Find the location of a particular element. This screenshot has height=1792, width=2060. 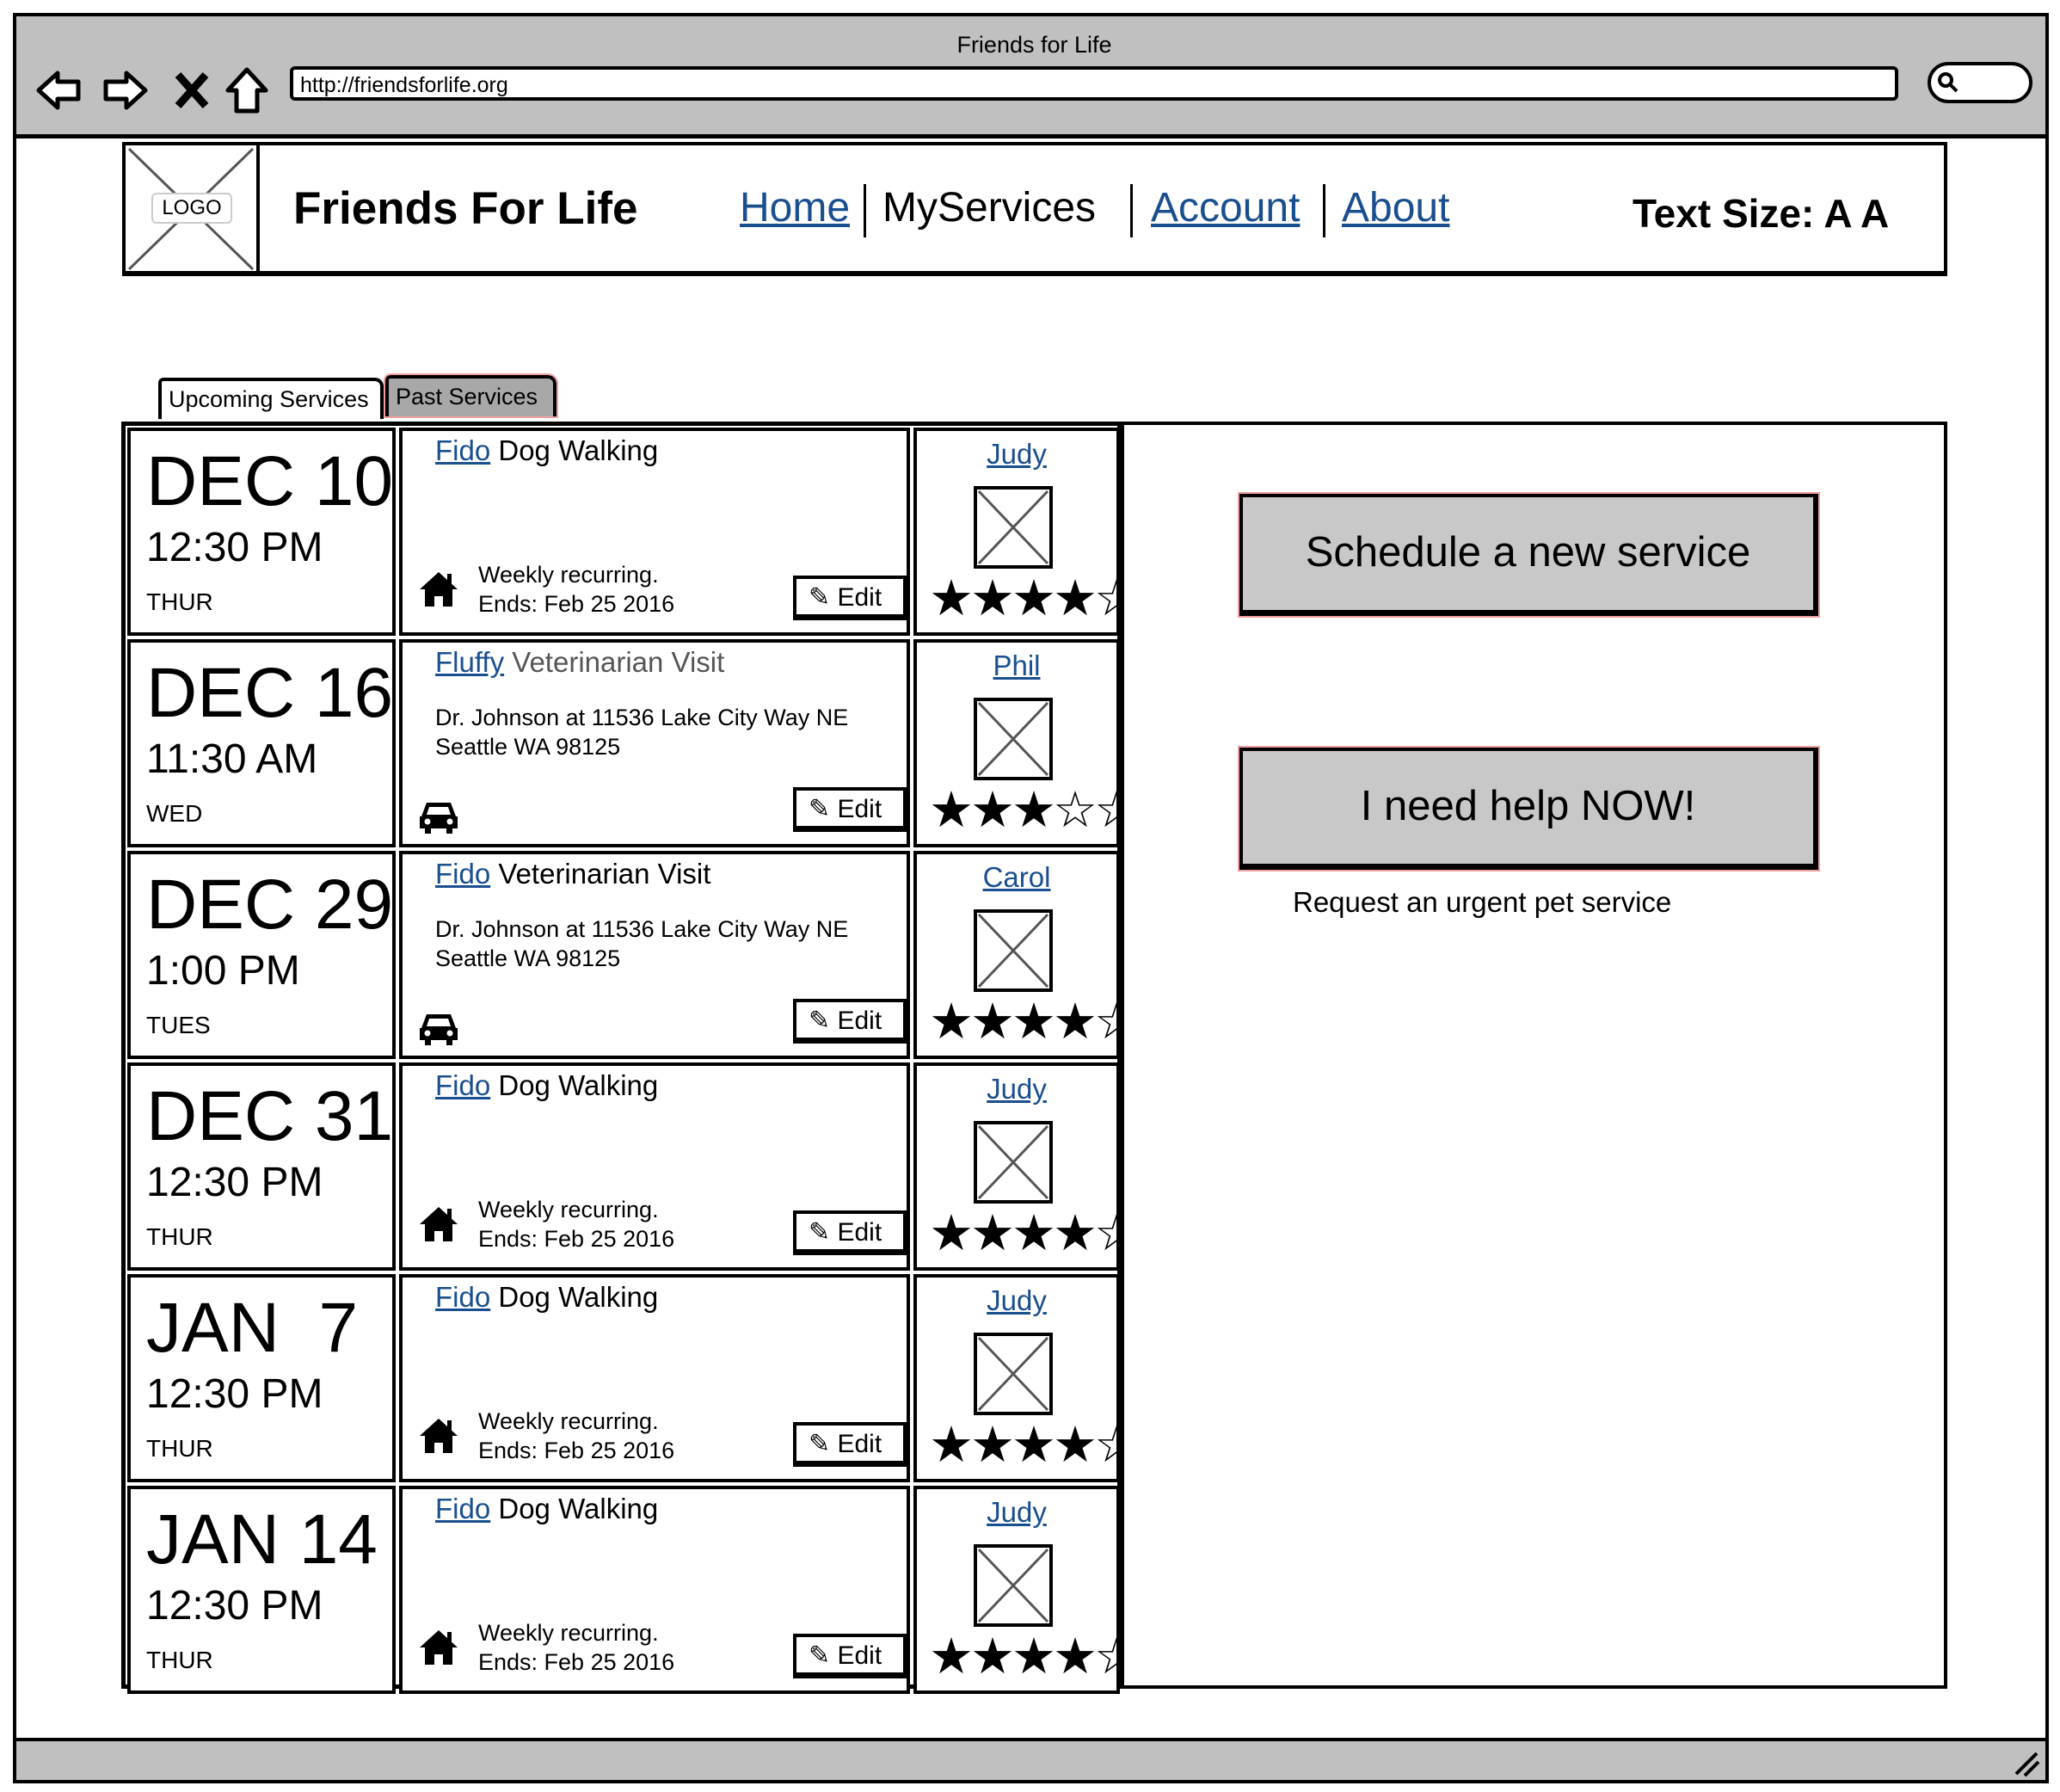

forward-arrow-icon is located at coordinates (125, 90).